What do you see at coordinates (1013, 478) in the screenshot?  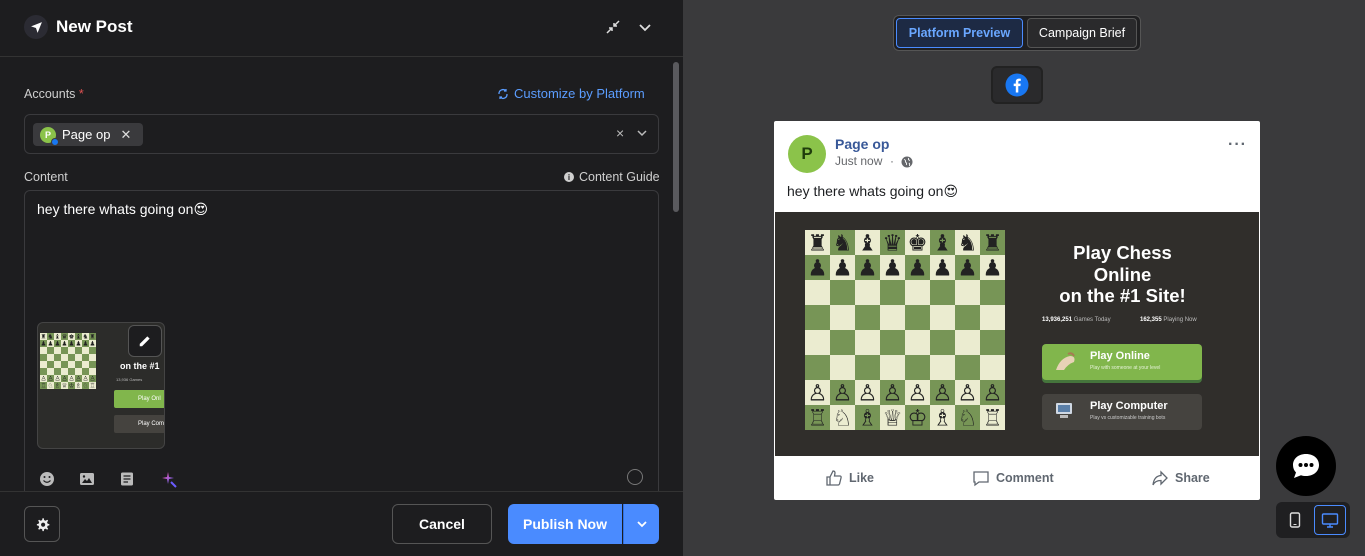 I see `comment-button: Comment` at bounding box center [1013, 478].